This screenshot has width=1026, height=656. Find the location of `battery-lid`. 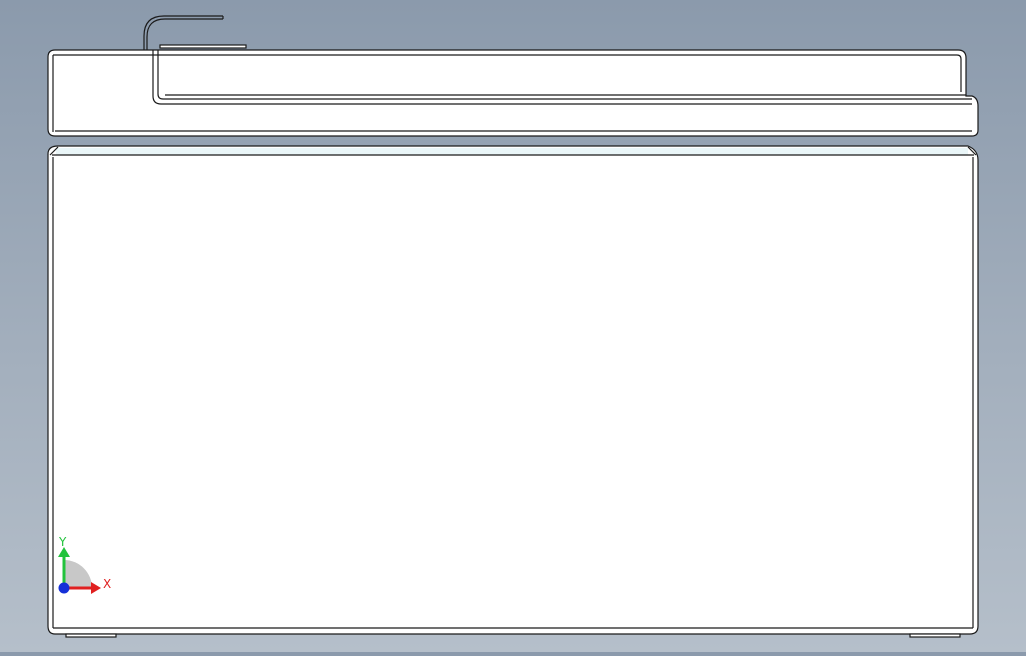

battery-lid is located at coordinates (513, 93).